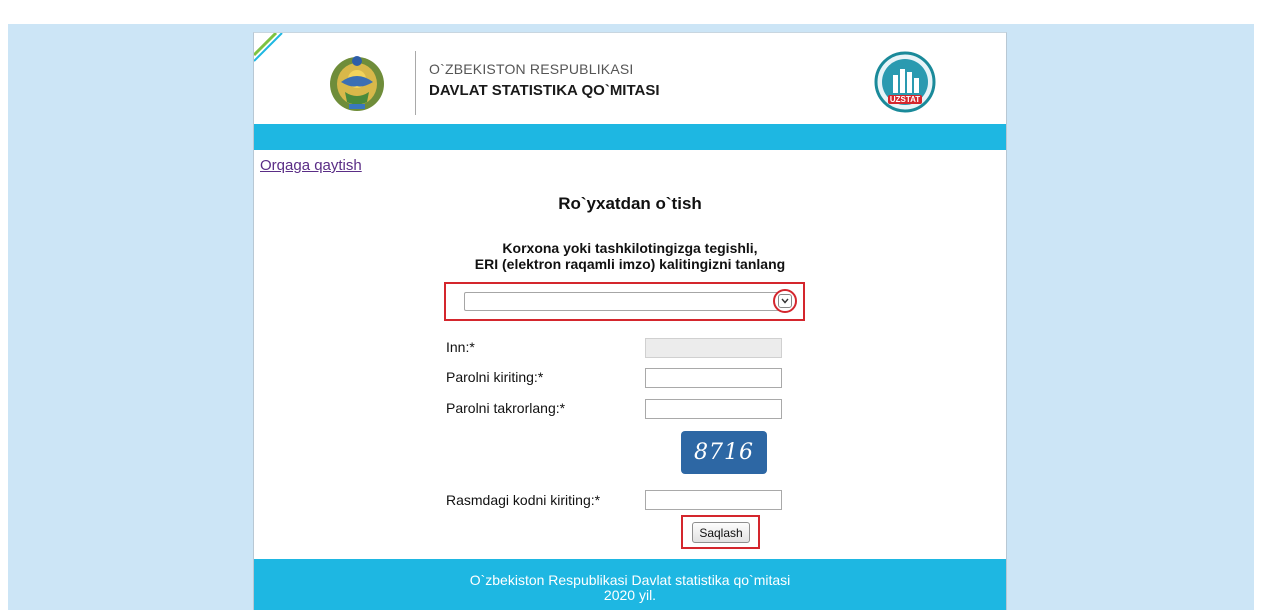 The width and height of the screenshot is (1263, 610). What do you see at coordinates (905, 99) in the screenshot?
I see `uzstat-logo-text: UZSTAT` at bounding box center [905, 99].